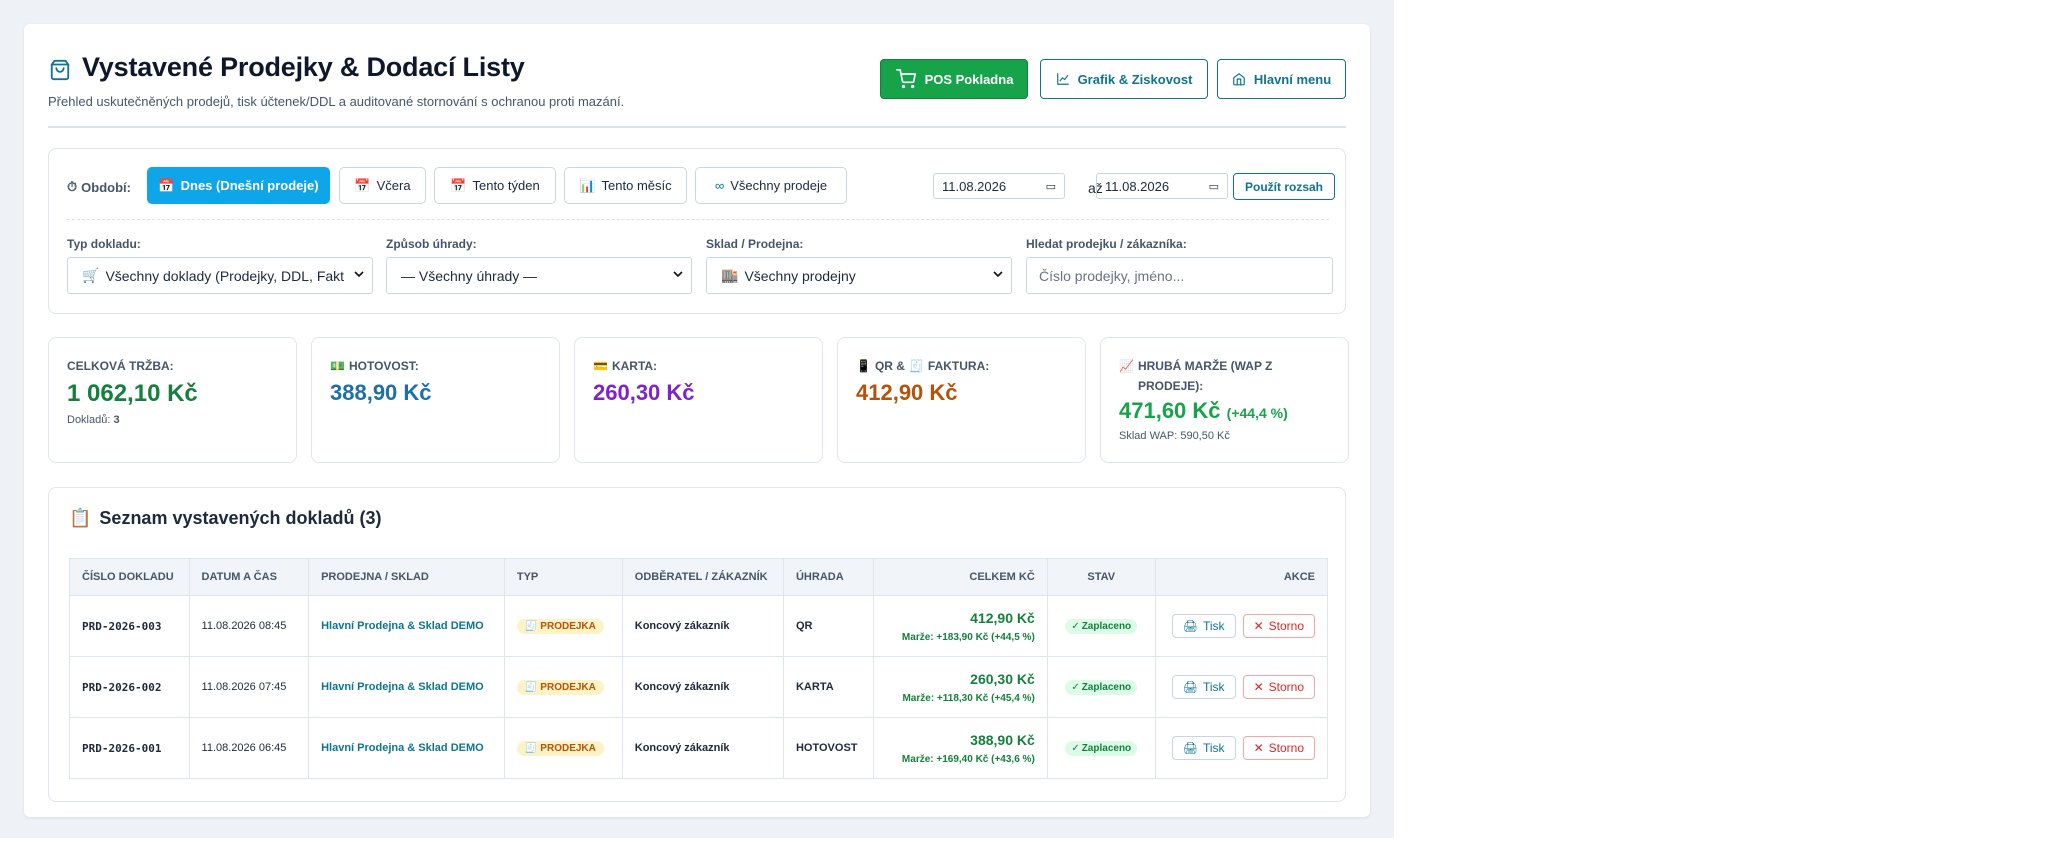 This screenshot has height=864, width=2064. I want to click on doc-datetime: 11.08.2026 08:45, so click(249, 626).